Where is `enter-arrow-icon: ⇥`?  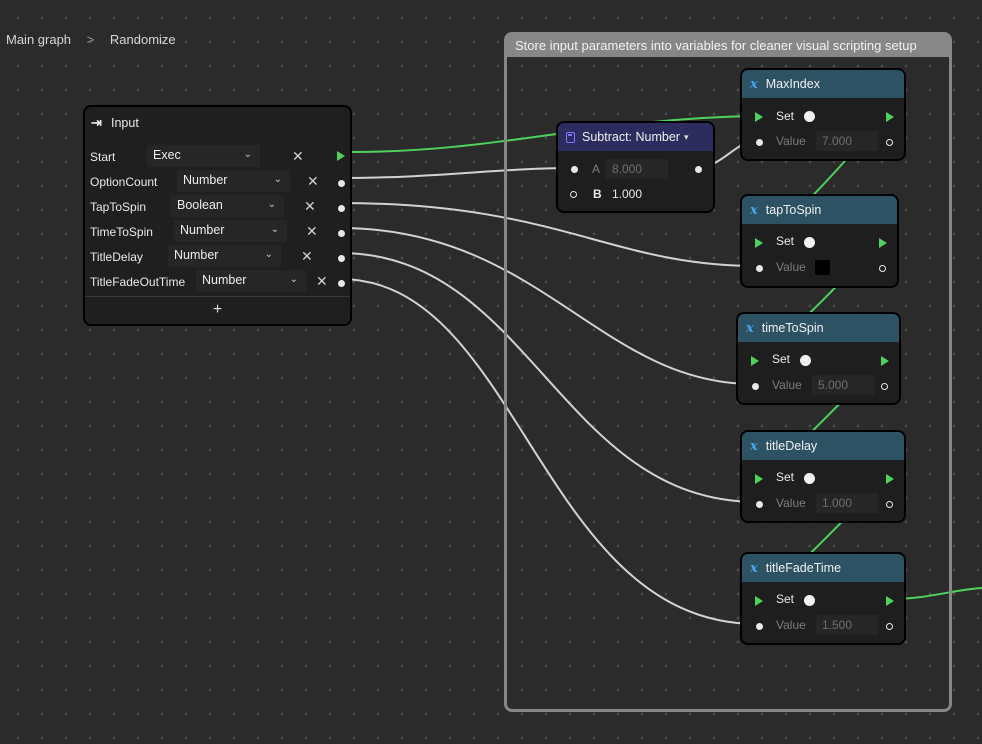 enter-arrow-icon: ⇥ is located at coordinates (96, 122).